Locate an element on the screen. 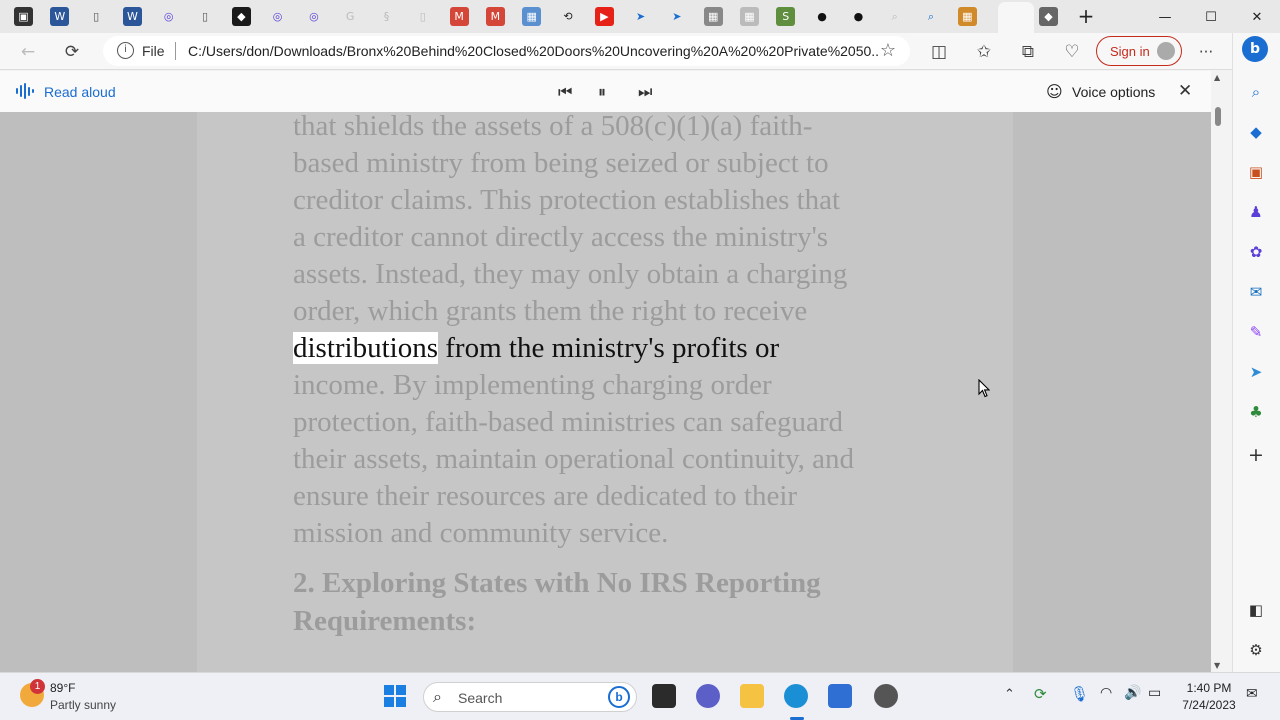 This screenshot has height=720, width=1280. windows-start-icon is located at coordinates (395, 696).